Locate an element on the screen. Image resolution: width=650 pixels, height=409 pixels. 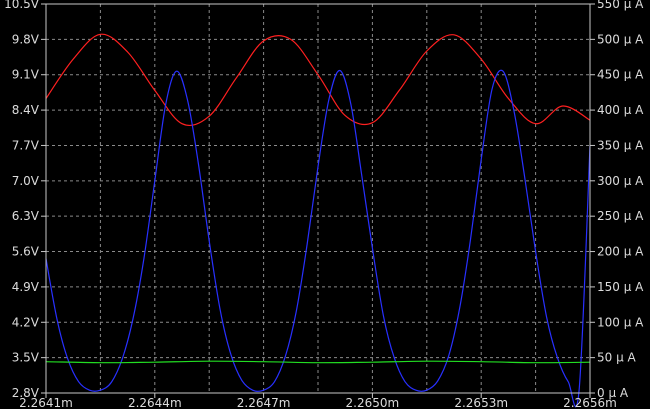
x-tick-label: 2.2656m is located at coordinates (590, 402).